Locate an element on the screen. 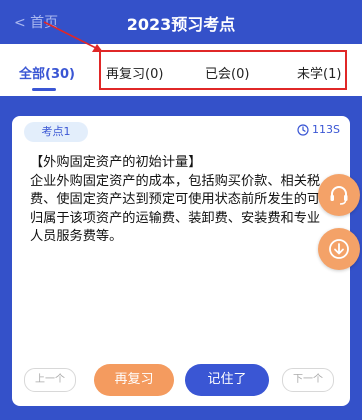 This screenshot has width=362, height=420. headset-icon is located at coordinates (339, 195).